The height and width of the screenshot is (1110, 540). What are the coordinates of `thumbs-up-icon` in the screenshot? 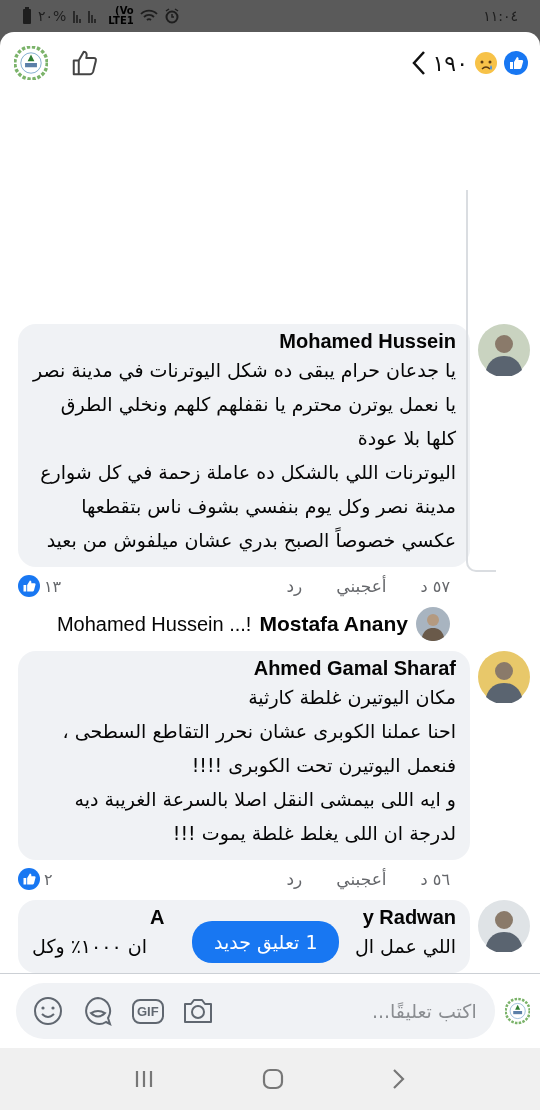 It's located at (85, 63).